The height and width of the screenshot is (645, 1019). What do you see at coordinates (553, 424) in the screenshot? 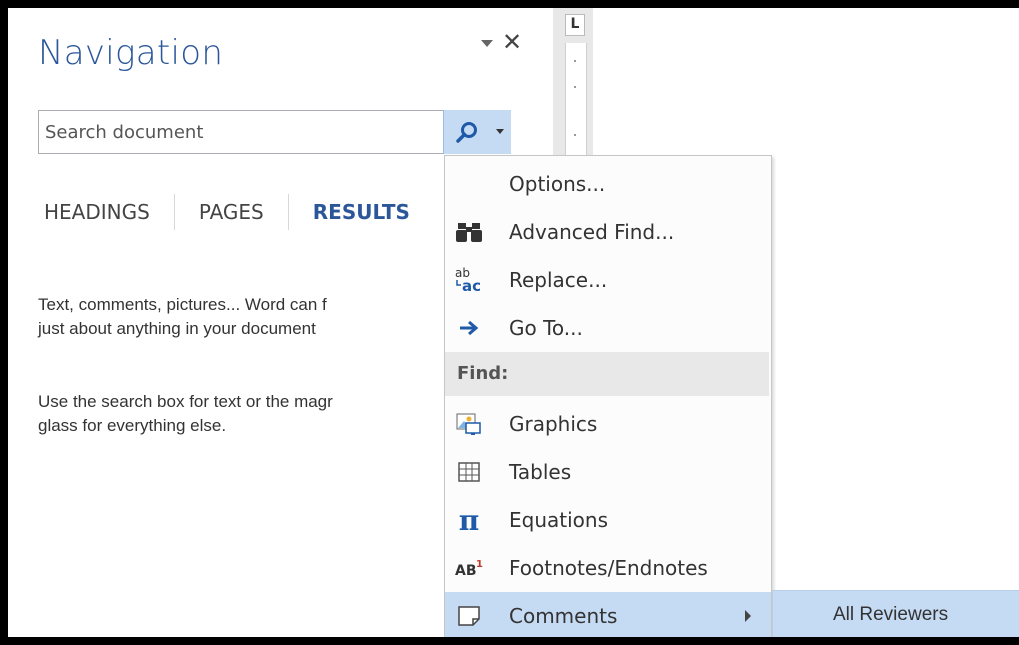
I see `menu-item-label: Graphics` at bounding box center [553, 424].